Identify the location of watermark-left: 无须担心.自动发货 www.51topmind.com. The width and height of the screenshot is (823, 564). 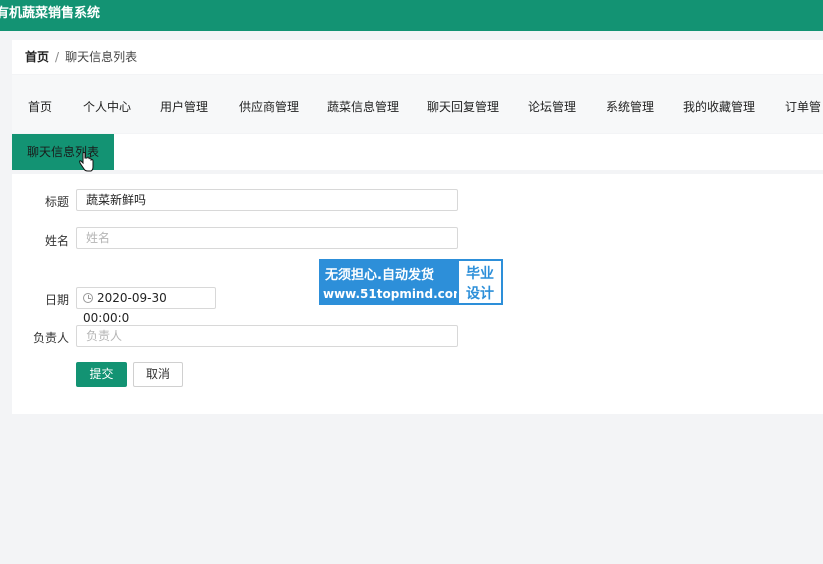
(392, 282).